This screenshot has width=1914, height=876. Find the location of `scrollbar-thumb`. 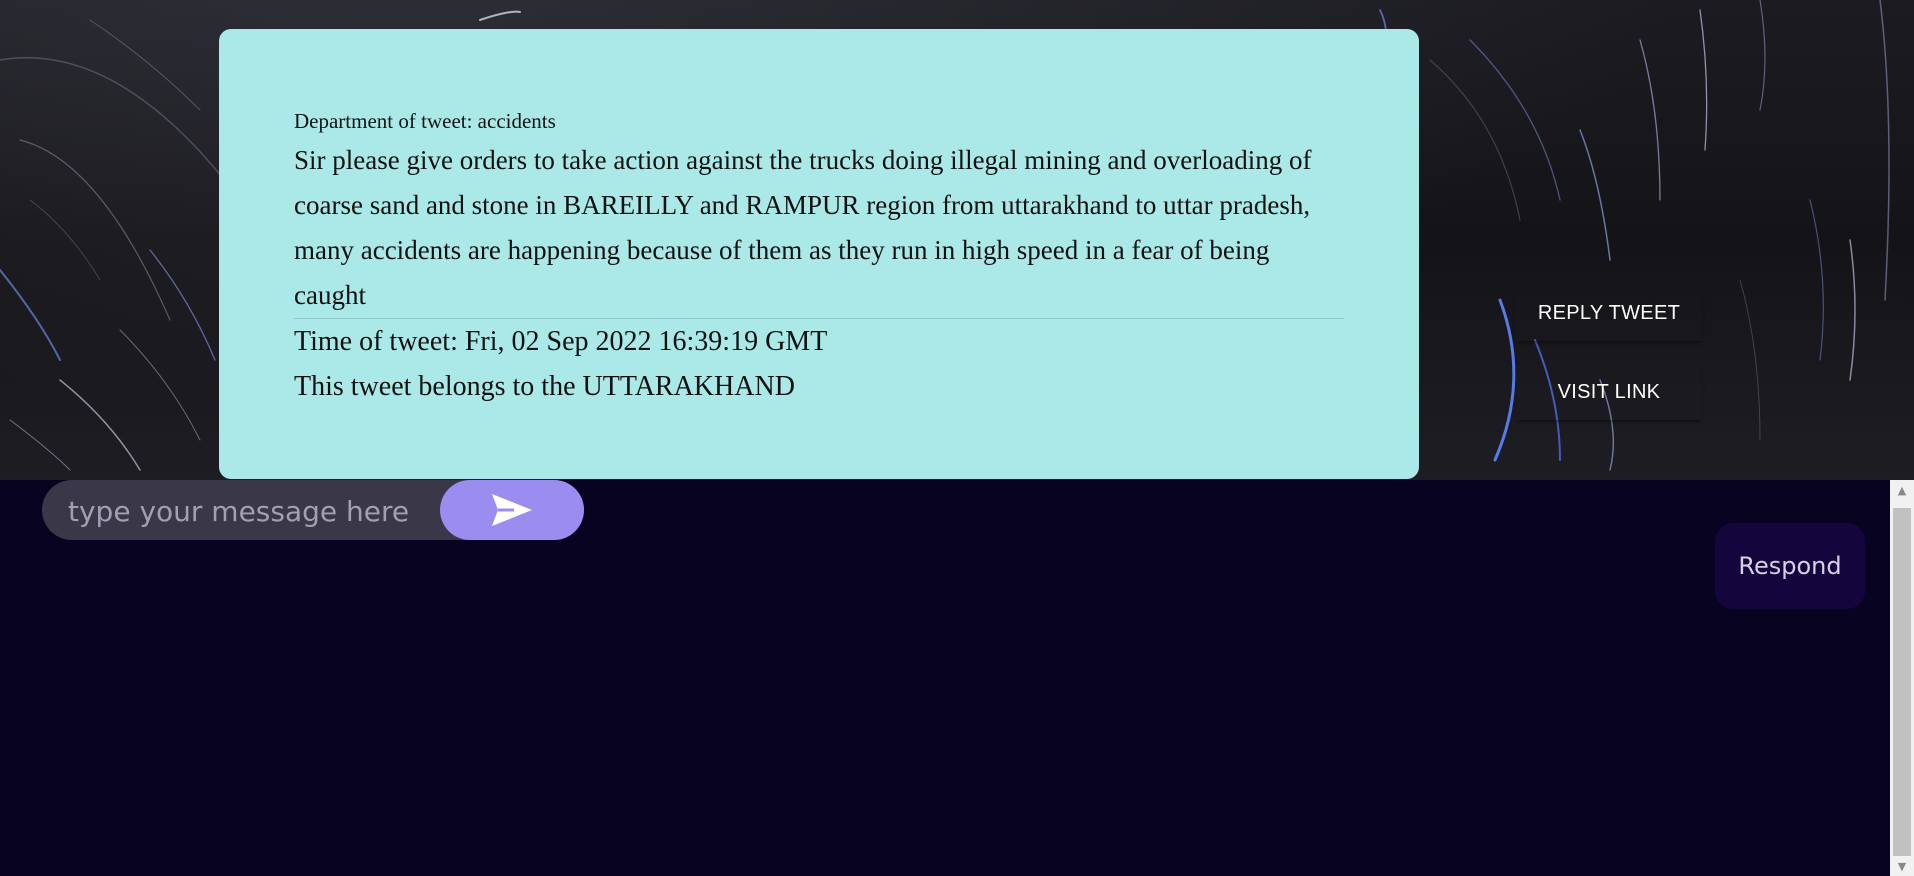

scrollbar-thumb is located at coordinates (1902, 682).